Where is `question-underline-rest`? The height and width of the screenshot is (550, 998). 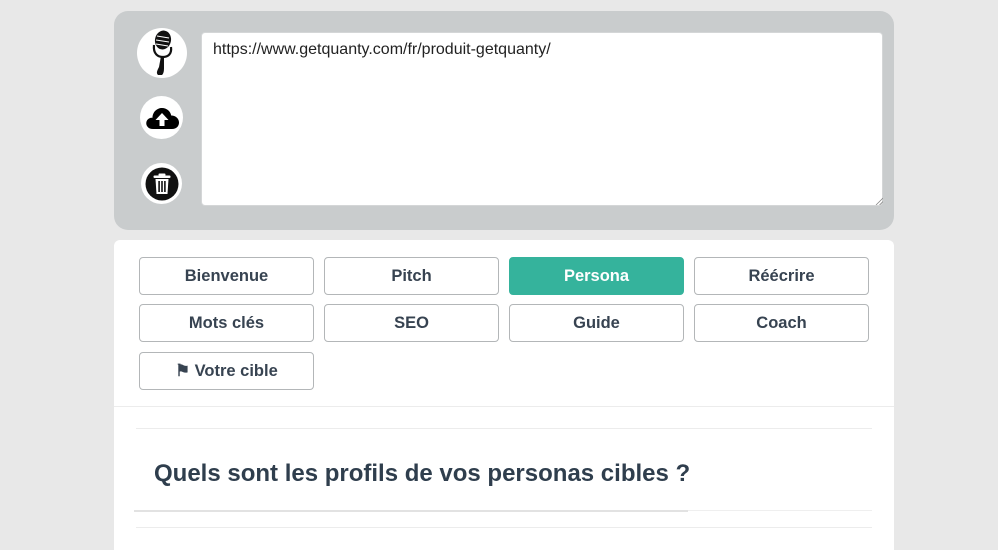
question-underline-rest is located at coordinates (780, 510).